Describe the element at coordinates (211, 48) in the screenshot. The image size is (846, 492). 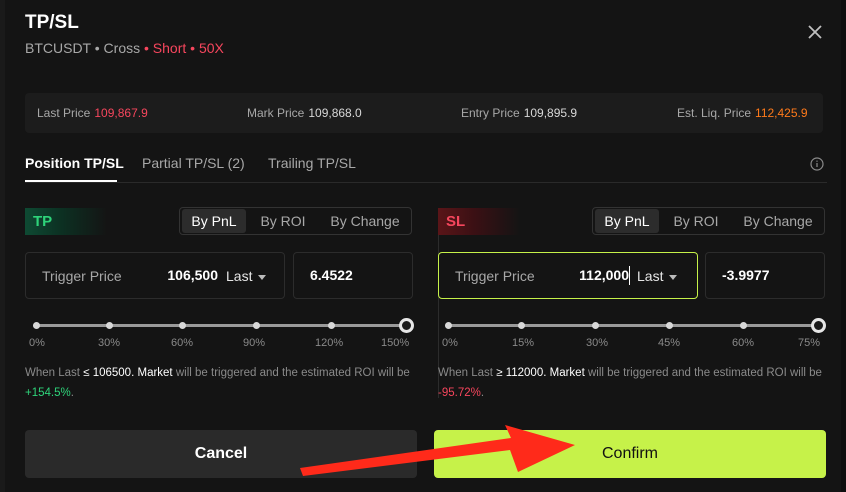
I see `leverage: 50X` at that location.